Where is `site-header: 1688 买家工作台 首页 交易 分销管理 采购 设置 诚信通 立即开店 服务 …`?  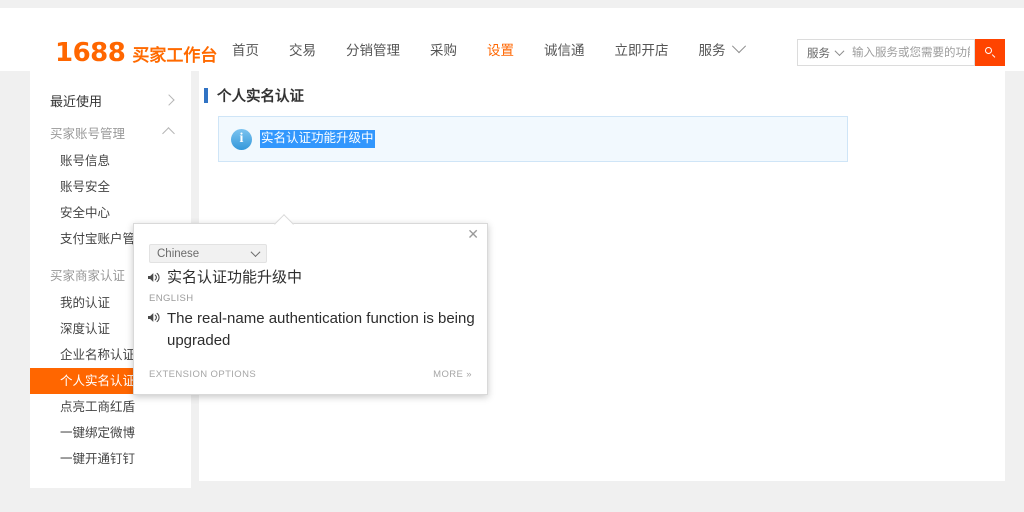
site-header: 1688 买家工作台 首页 交易 分销管理 采购 设置 诚信通 立即开店 服务 … is located at coordinates (512, 39).